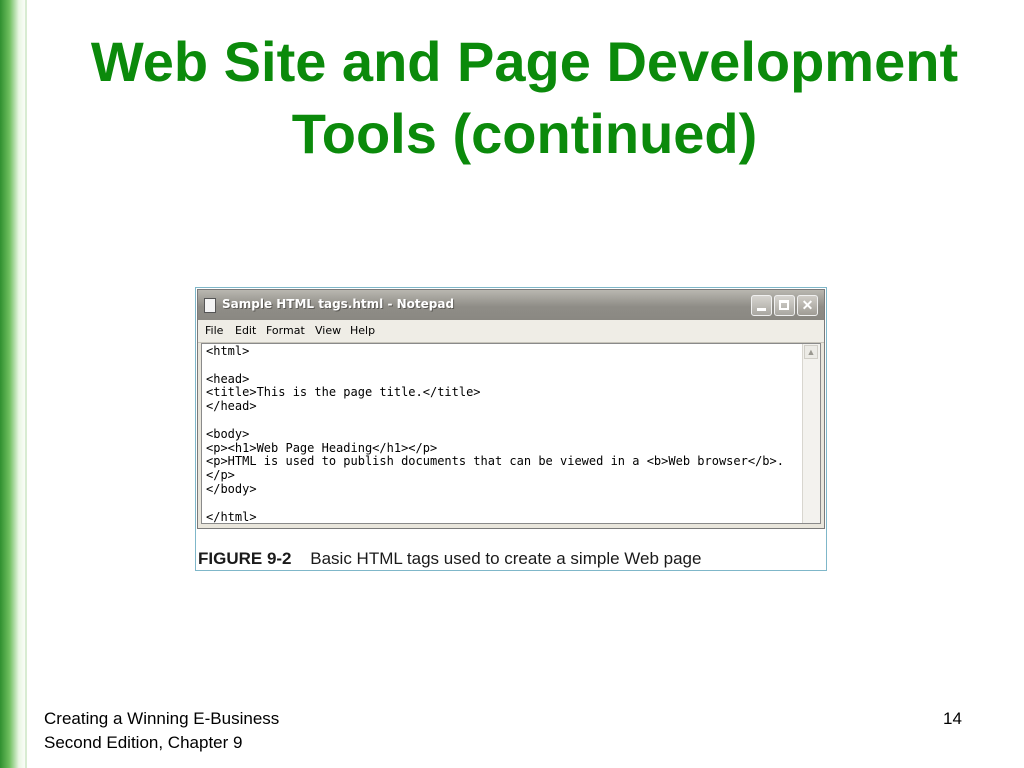 The image size is (1024, 768). Describe the element at coordinates (761, 305) in the screenshot. I see `minimize-button` at that location.